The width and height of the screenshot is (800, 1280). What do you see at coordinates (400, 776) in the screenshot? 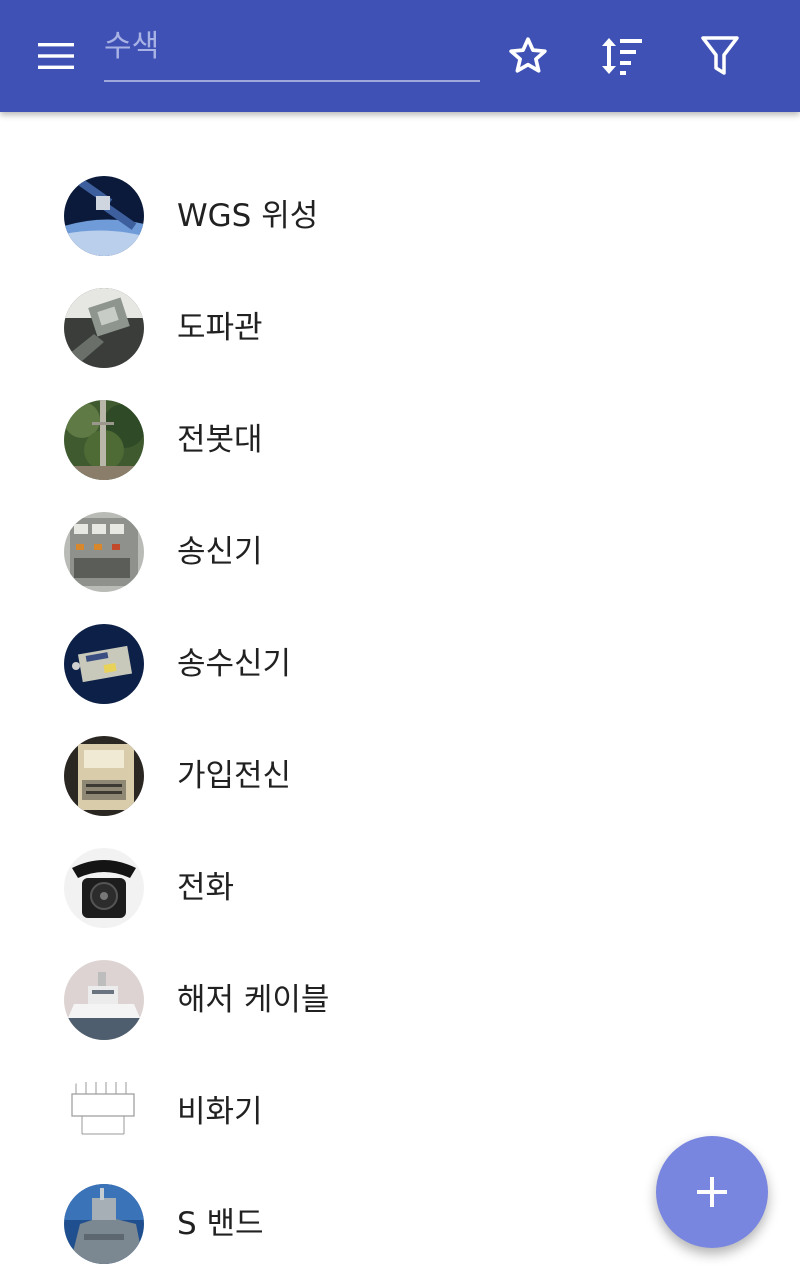
I see `list-item: 가입전신` at bounding box center [400, 776].